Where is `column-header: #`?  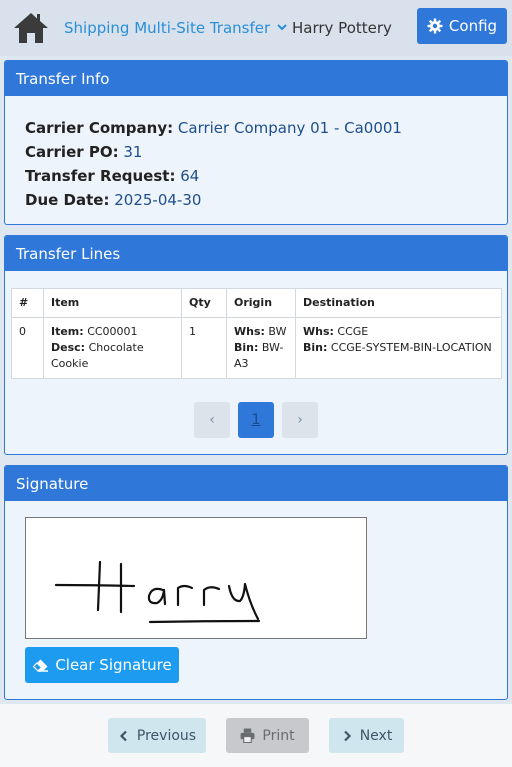
column-header: # is located at coordinates (27, 303).